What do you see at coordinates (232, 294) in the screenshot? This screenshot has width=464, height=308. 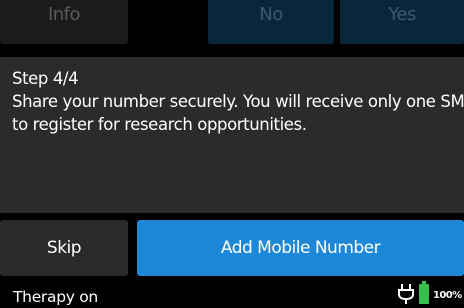 I see `status-bar: Therapy on 100%` at bounding box center [232, 294].